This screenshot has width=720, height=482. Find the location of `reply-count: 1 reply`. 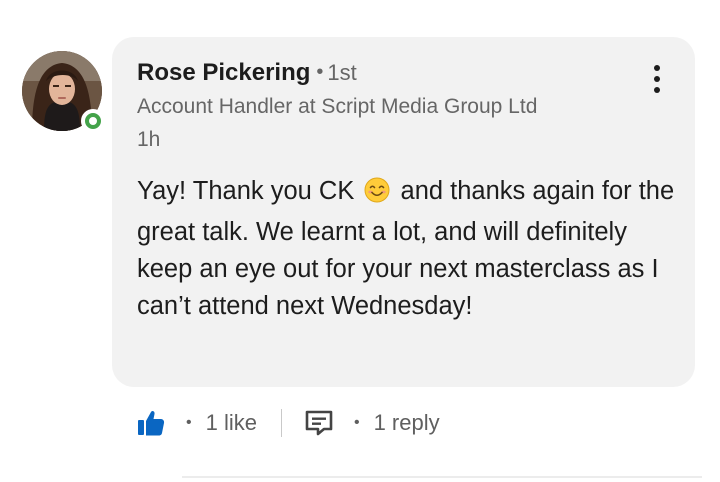

reply-count: 1 reply is located at coordinates (407, 423).